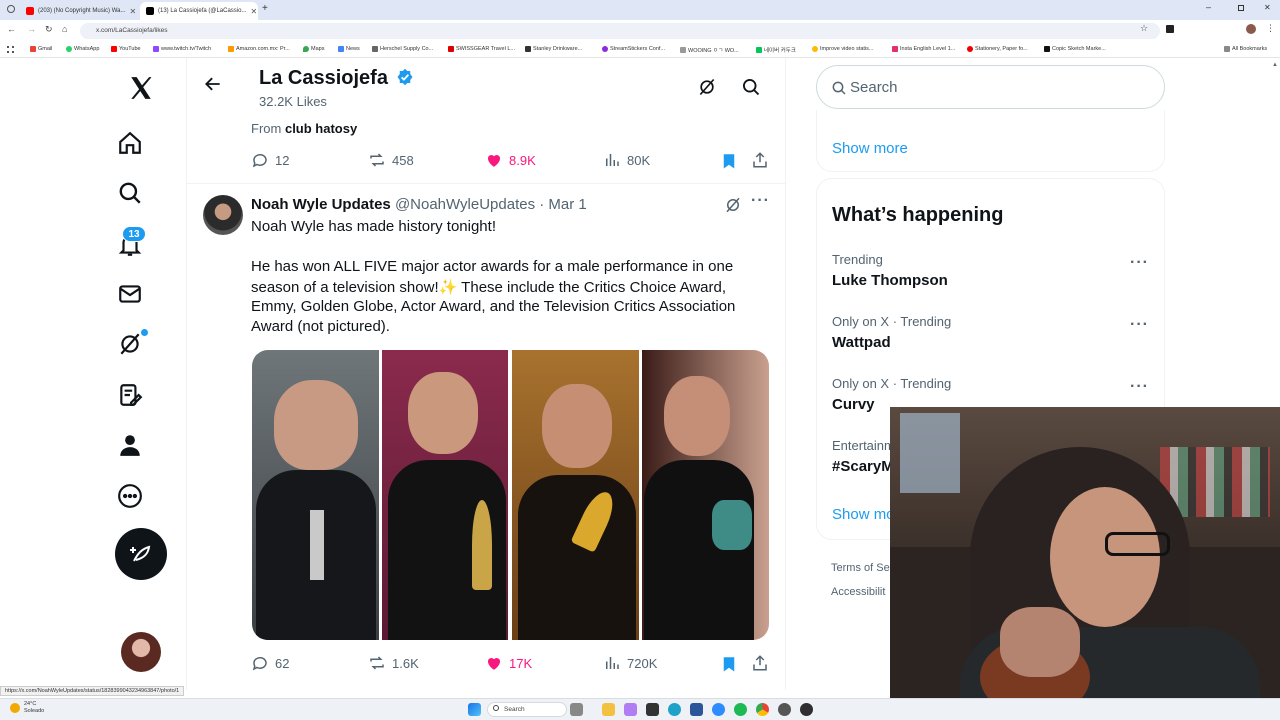  I want to click on bookmark-naver: 네이버 커두크, so click(776, 50).